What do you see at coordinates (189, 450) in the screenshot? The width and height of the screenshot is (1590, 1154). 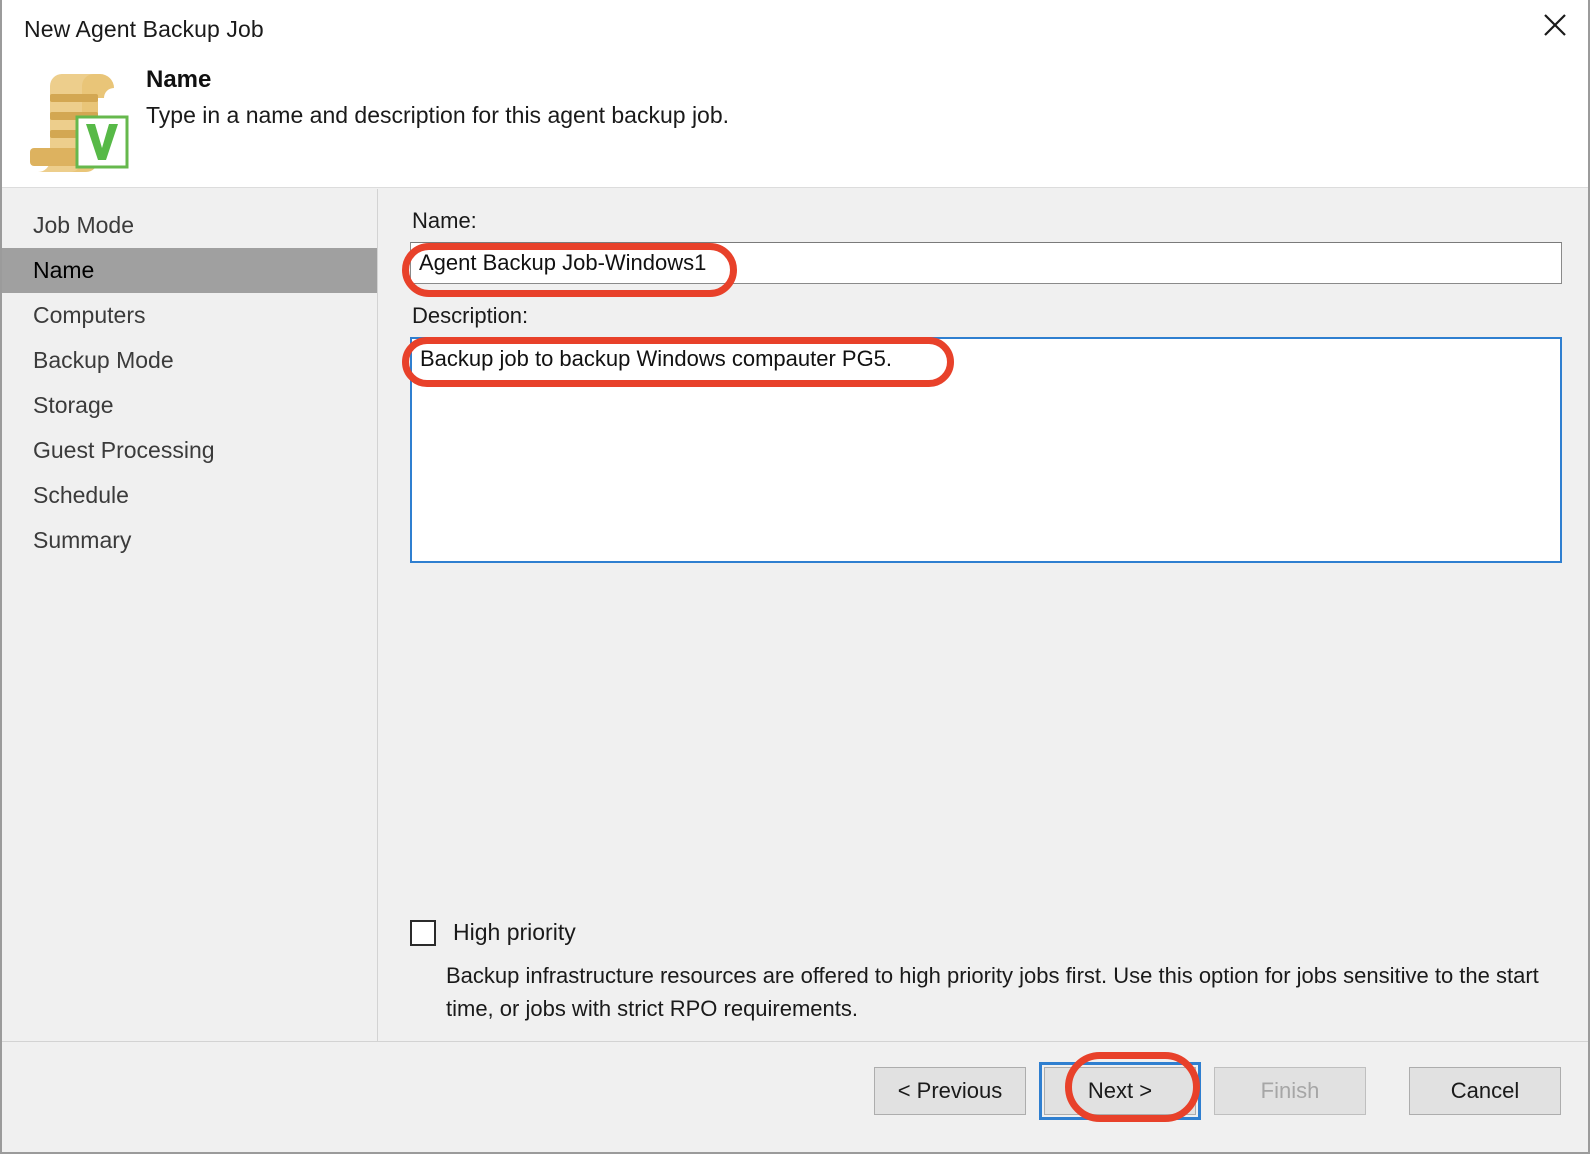 I see `sidebar-item-guest-processing: Guest Processing` at bounding box center [189, 450].